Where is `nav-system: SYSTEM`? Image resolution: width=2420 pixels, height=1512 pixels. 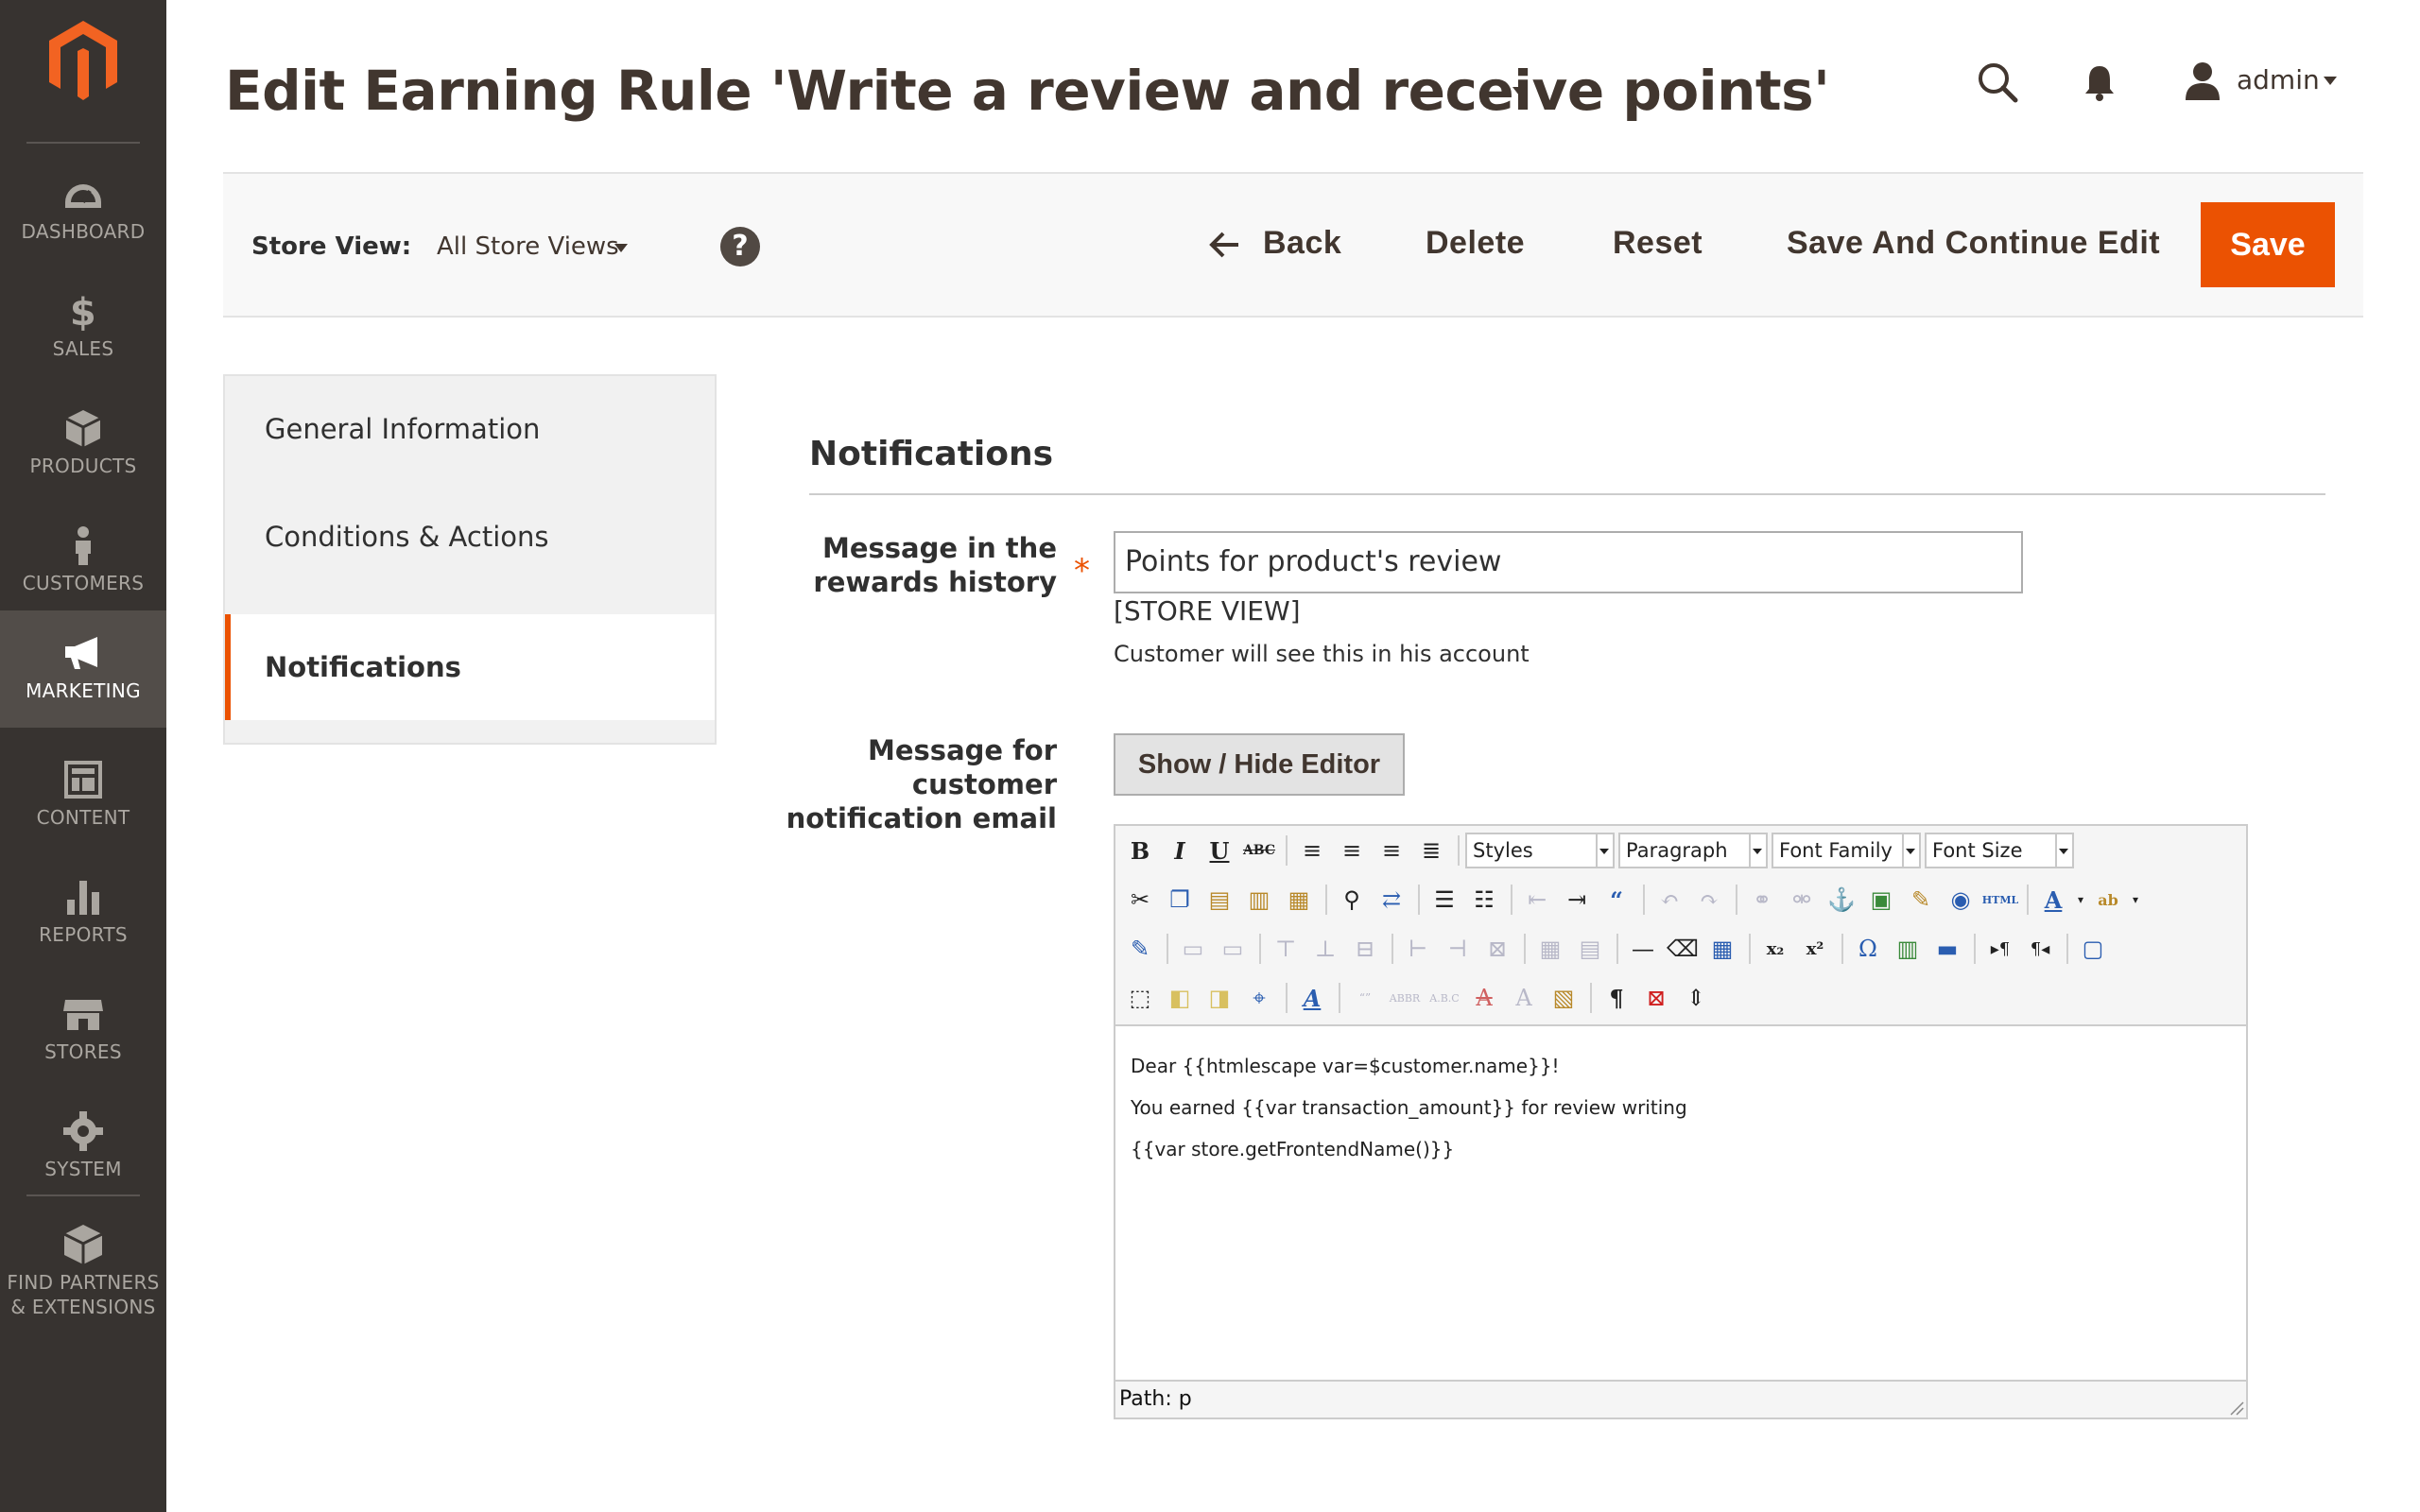 nav-system: SYSTEM is located at coordinates (83, 1147).